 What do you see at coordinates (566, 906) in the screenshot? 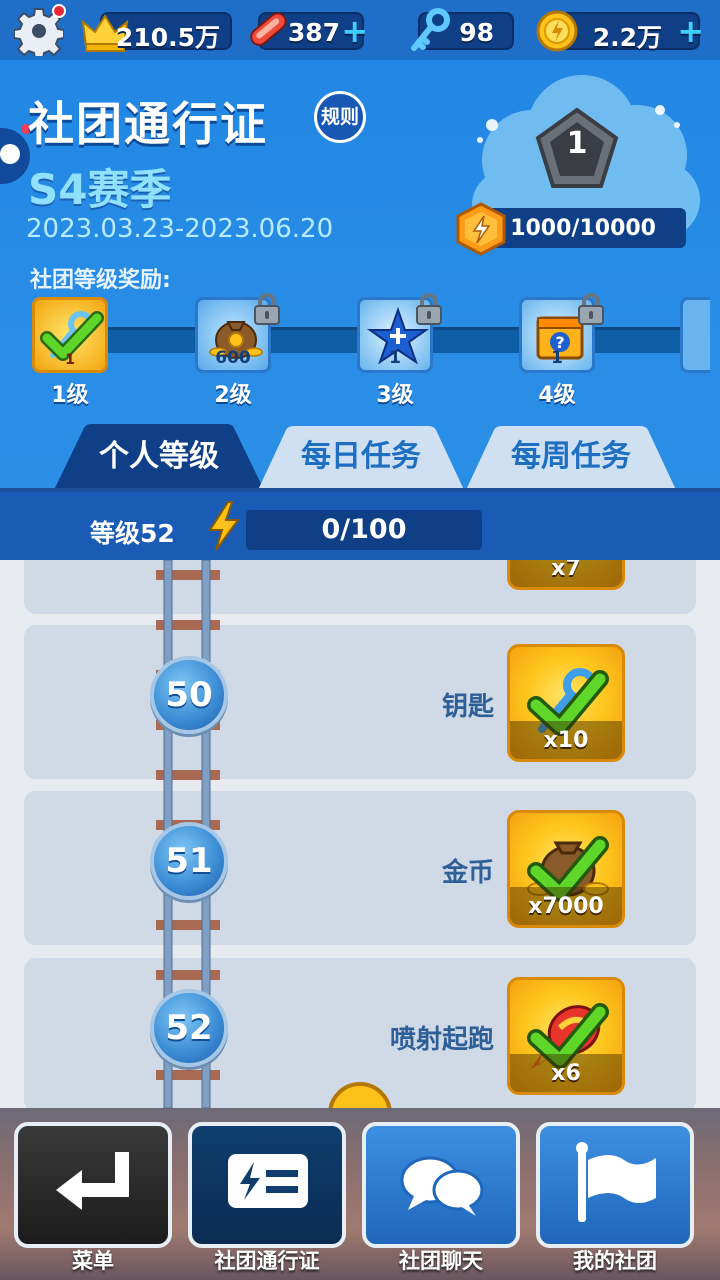
I see `reward-qty: x7000` at bounding box center [566, 906].